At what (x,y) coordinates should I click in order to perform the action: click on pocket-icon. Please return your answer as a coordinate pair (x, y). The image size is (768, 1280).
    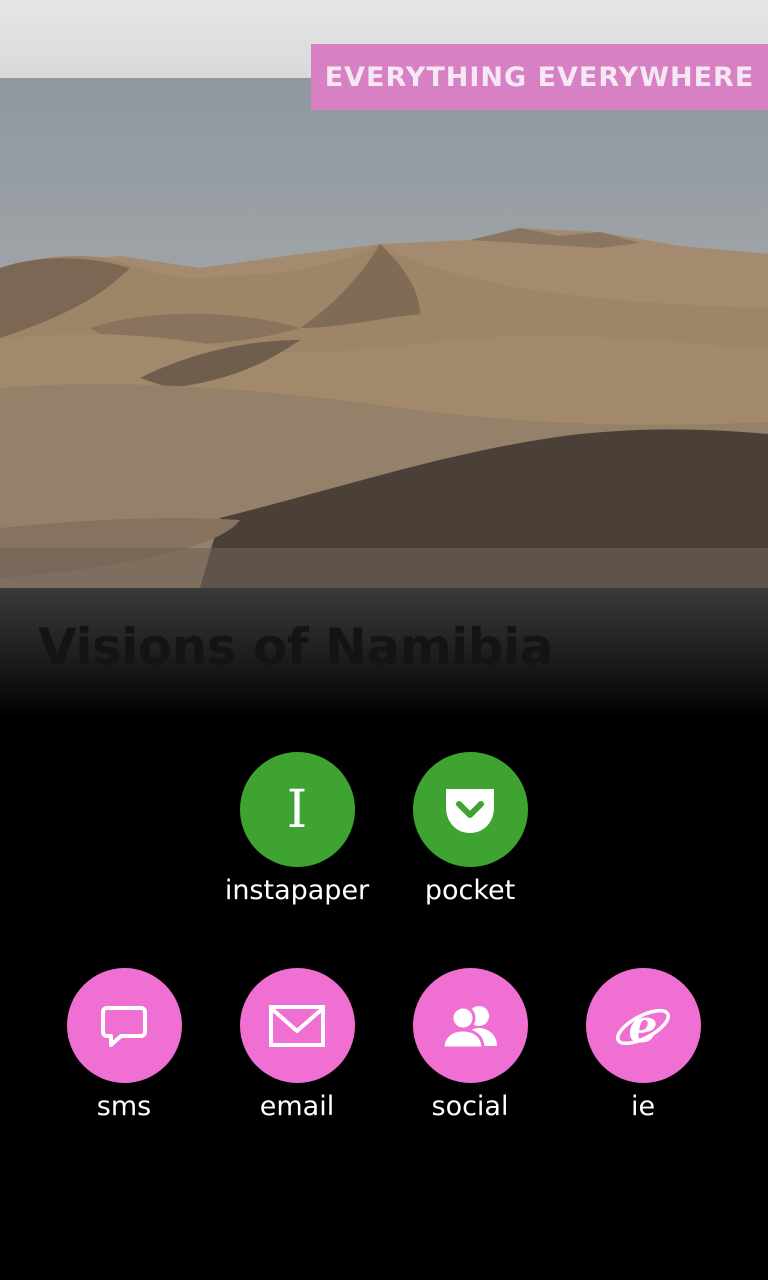
    Looking at the image, I should click on (470, 810).